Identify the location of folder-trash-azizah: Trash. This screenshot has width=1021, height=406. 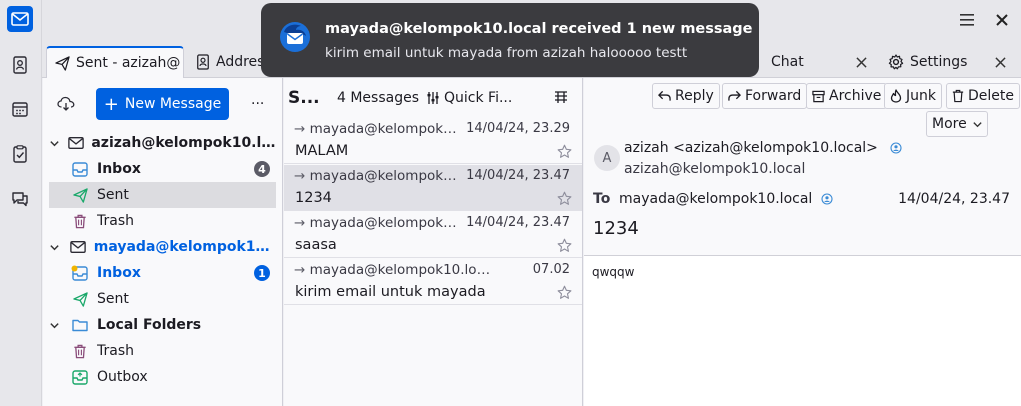
(162, 221).